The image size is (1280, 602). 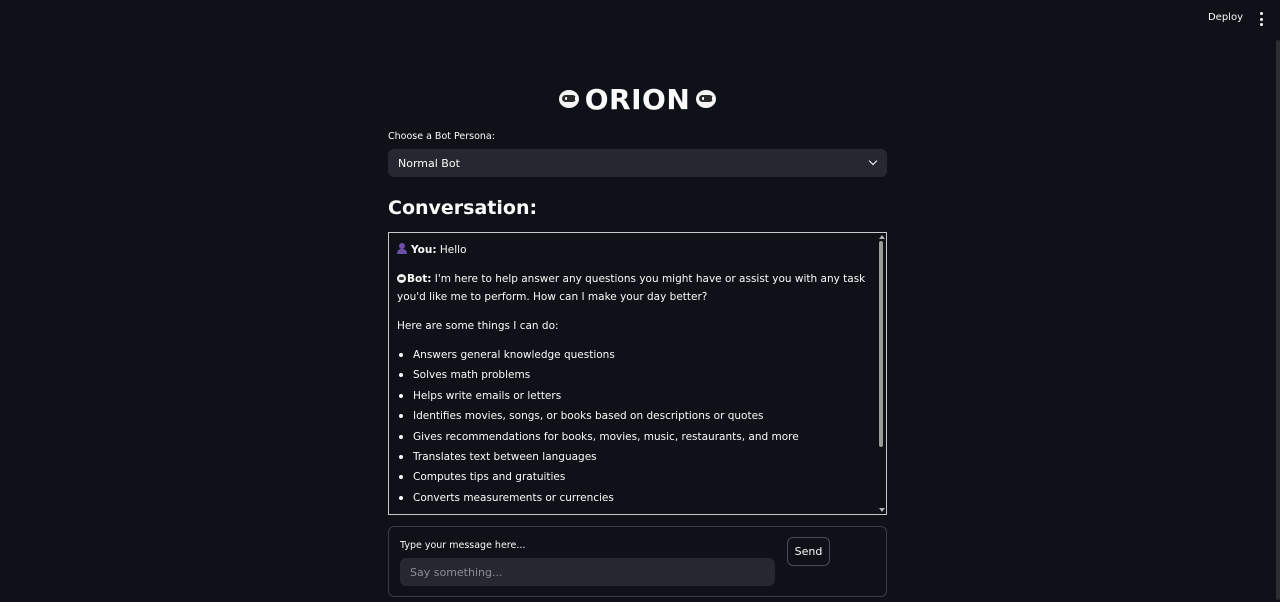 I want to click on conversation-scrollbar, so click(x=881, y=373).